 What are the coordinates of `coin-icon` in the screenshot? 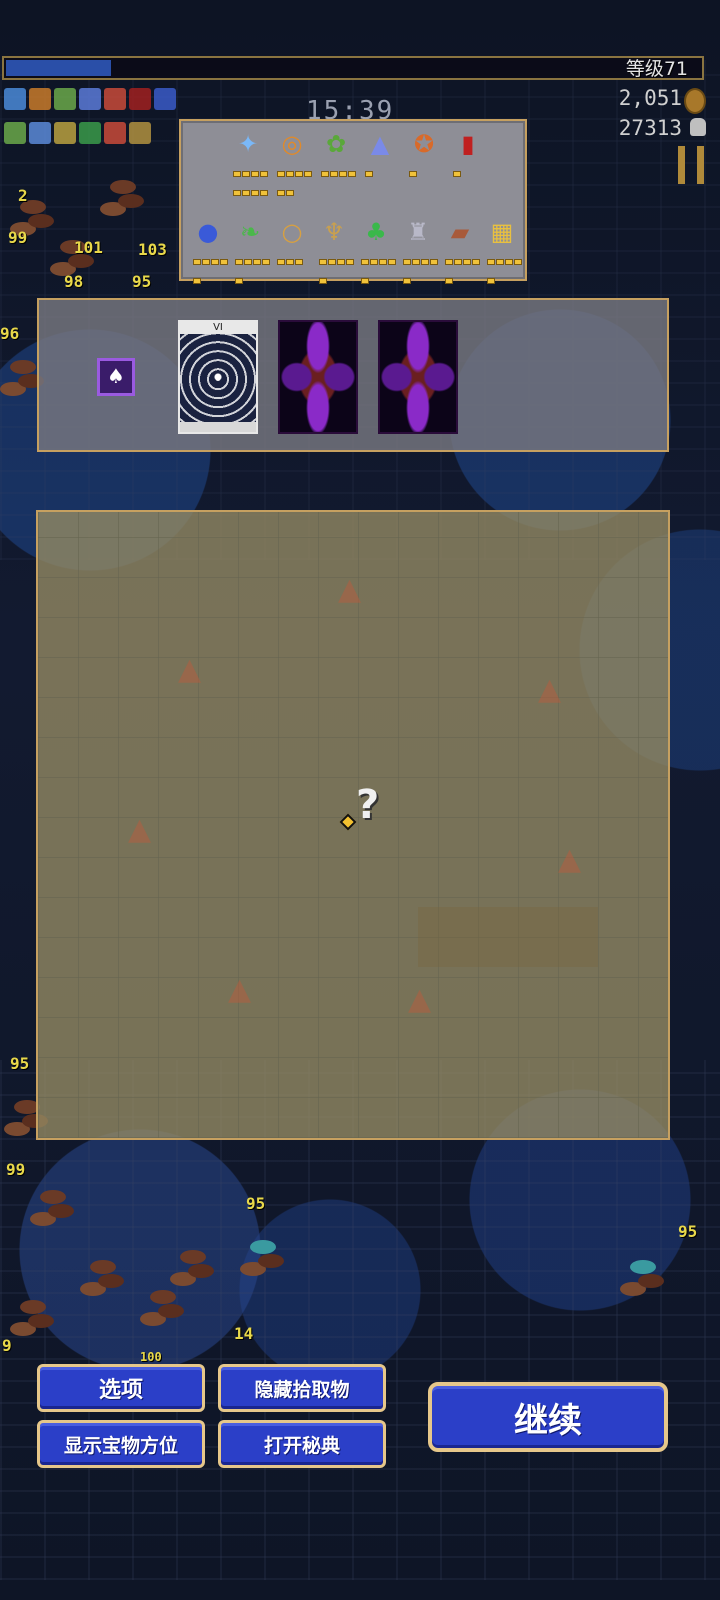 It's located at (695, 101).